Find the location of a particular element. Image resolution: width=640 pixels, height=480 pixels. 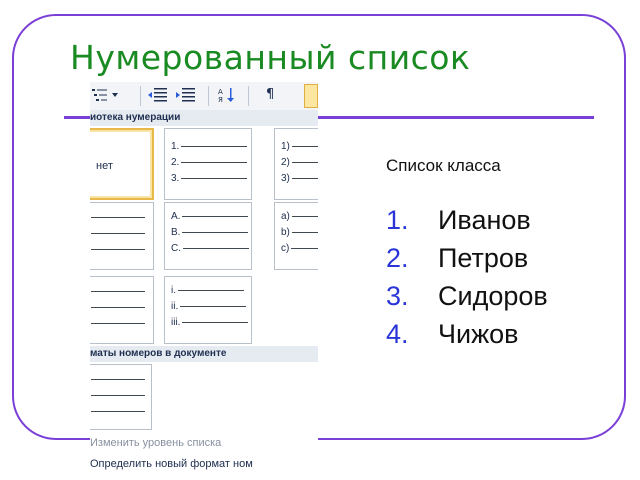

list-item: 1. Иванов is located at coordinates (467, 223).